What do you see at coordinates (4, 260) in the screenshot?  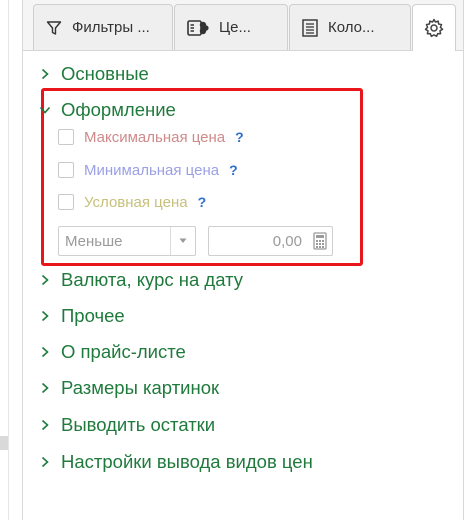 I see `left-edge-scrollbar` at bounding box center [4, 260].